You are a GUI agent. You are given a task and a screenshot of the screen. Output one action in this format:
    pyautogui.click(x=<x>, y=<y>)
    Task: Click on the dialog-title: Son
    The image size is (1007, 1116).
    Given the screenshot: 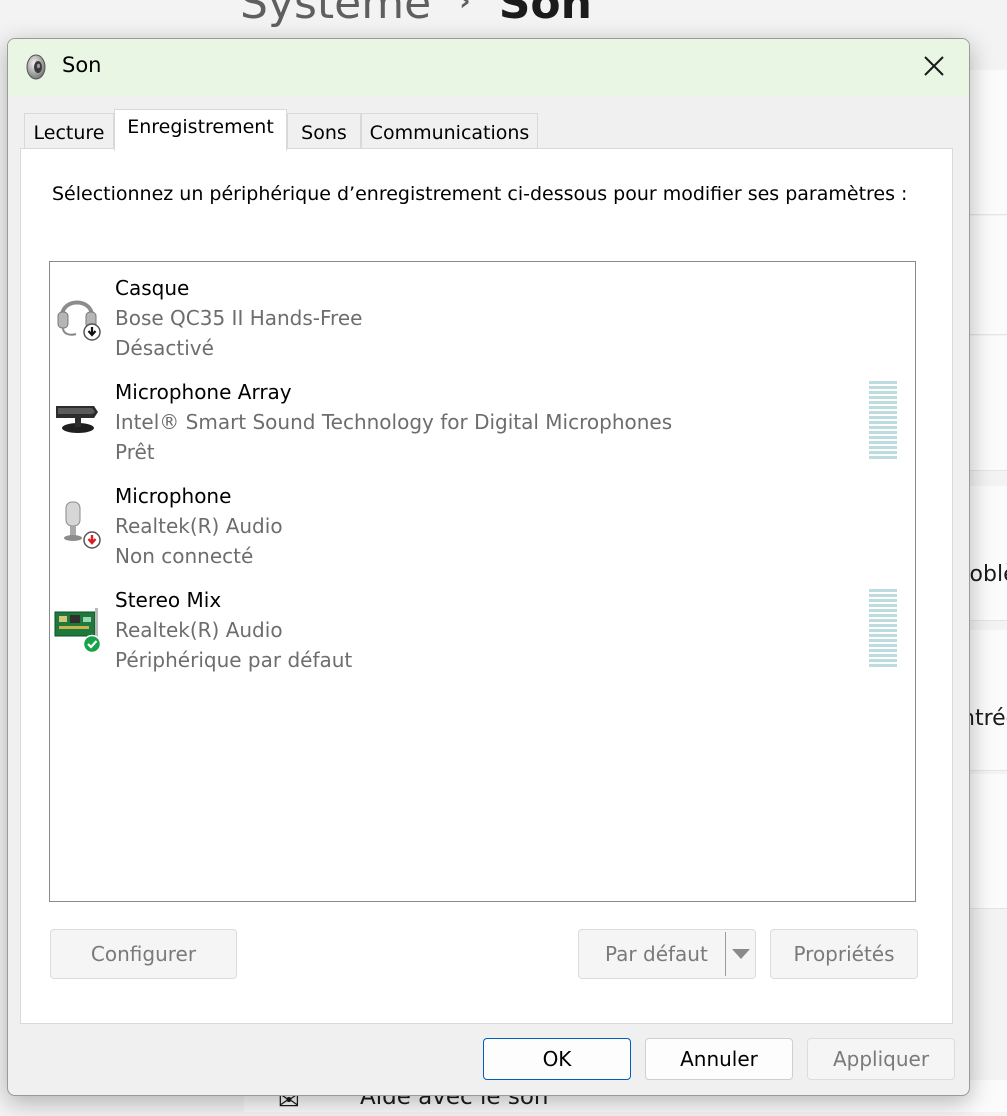 What is the action you would take?
    pyautogui.click(x=82, y=65)
    